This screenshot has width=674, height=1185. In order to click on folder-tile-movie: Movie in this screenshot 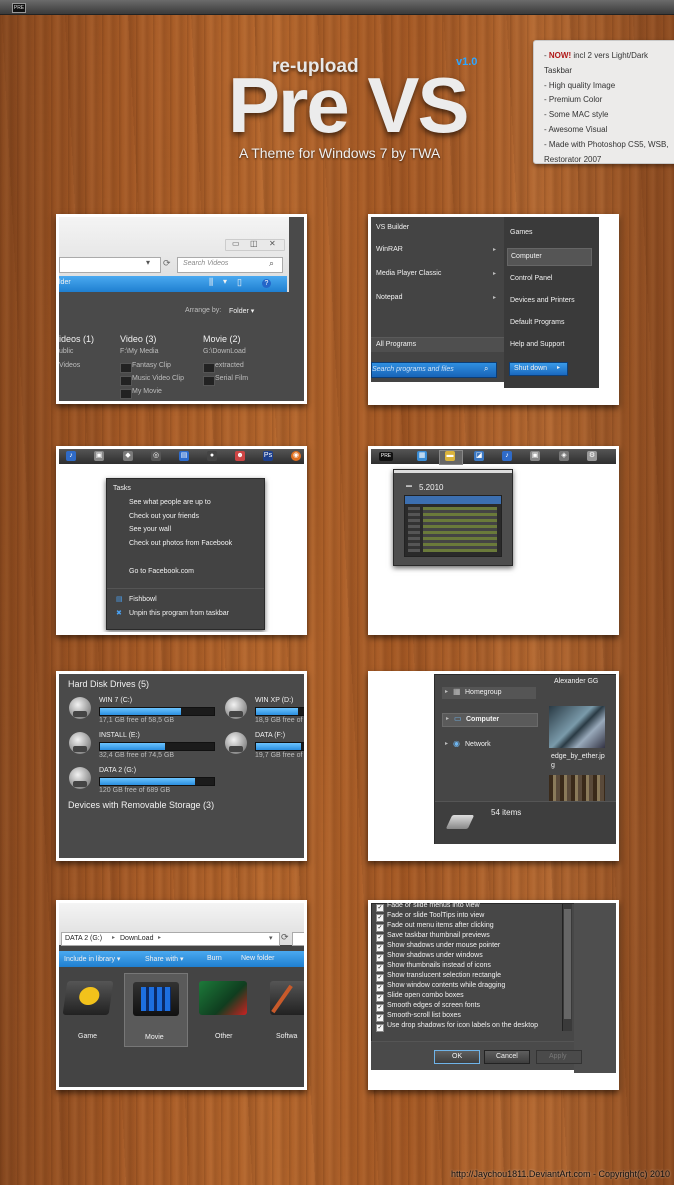, I will do `click(156, 1010)`.